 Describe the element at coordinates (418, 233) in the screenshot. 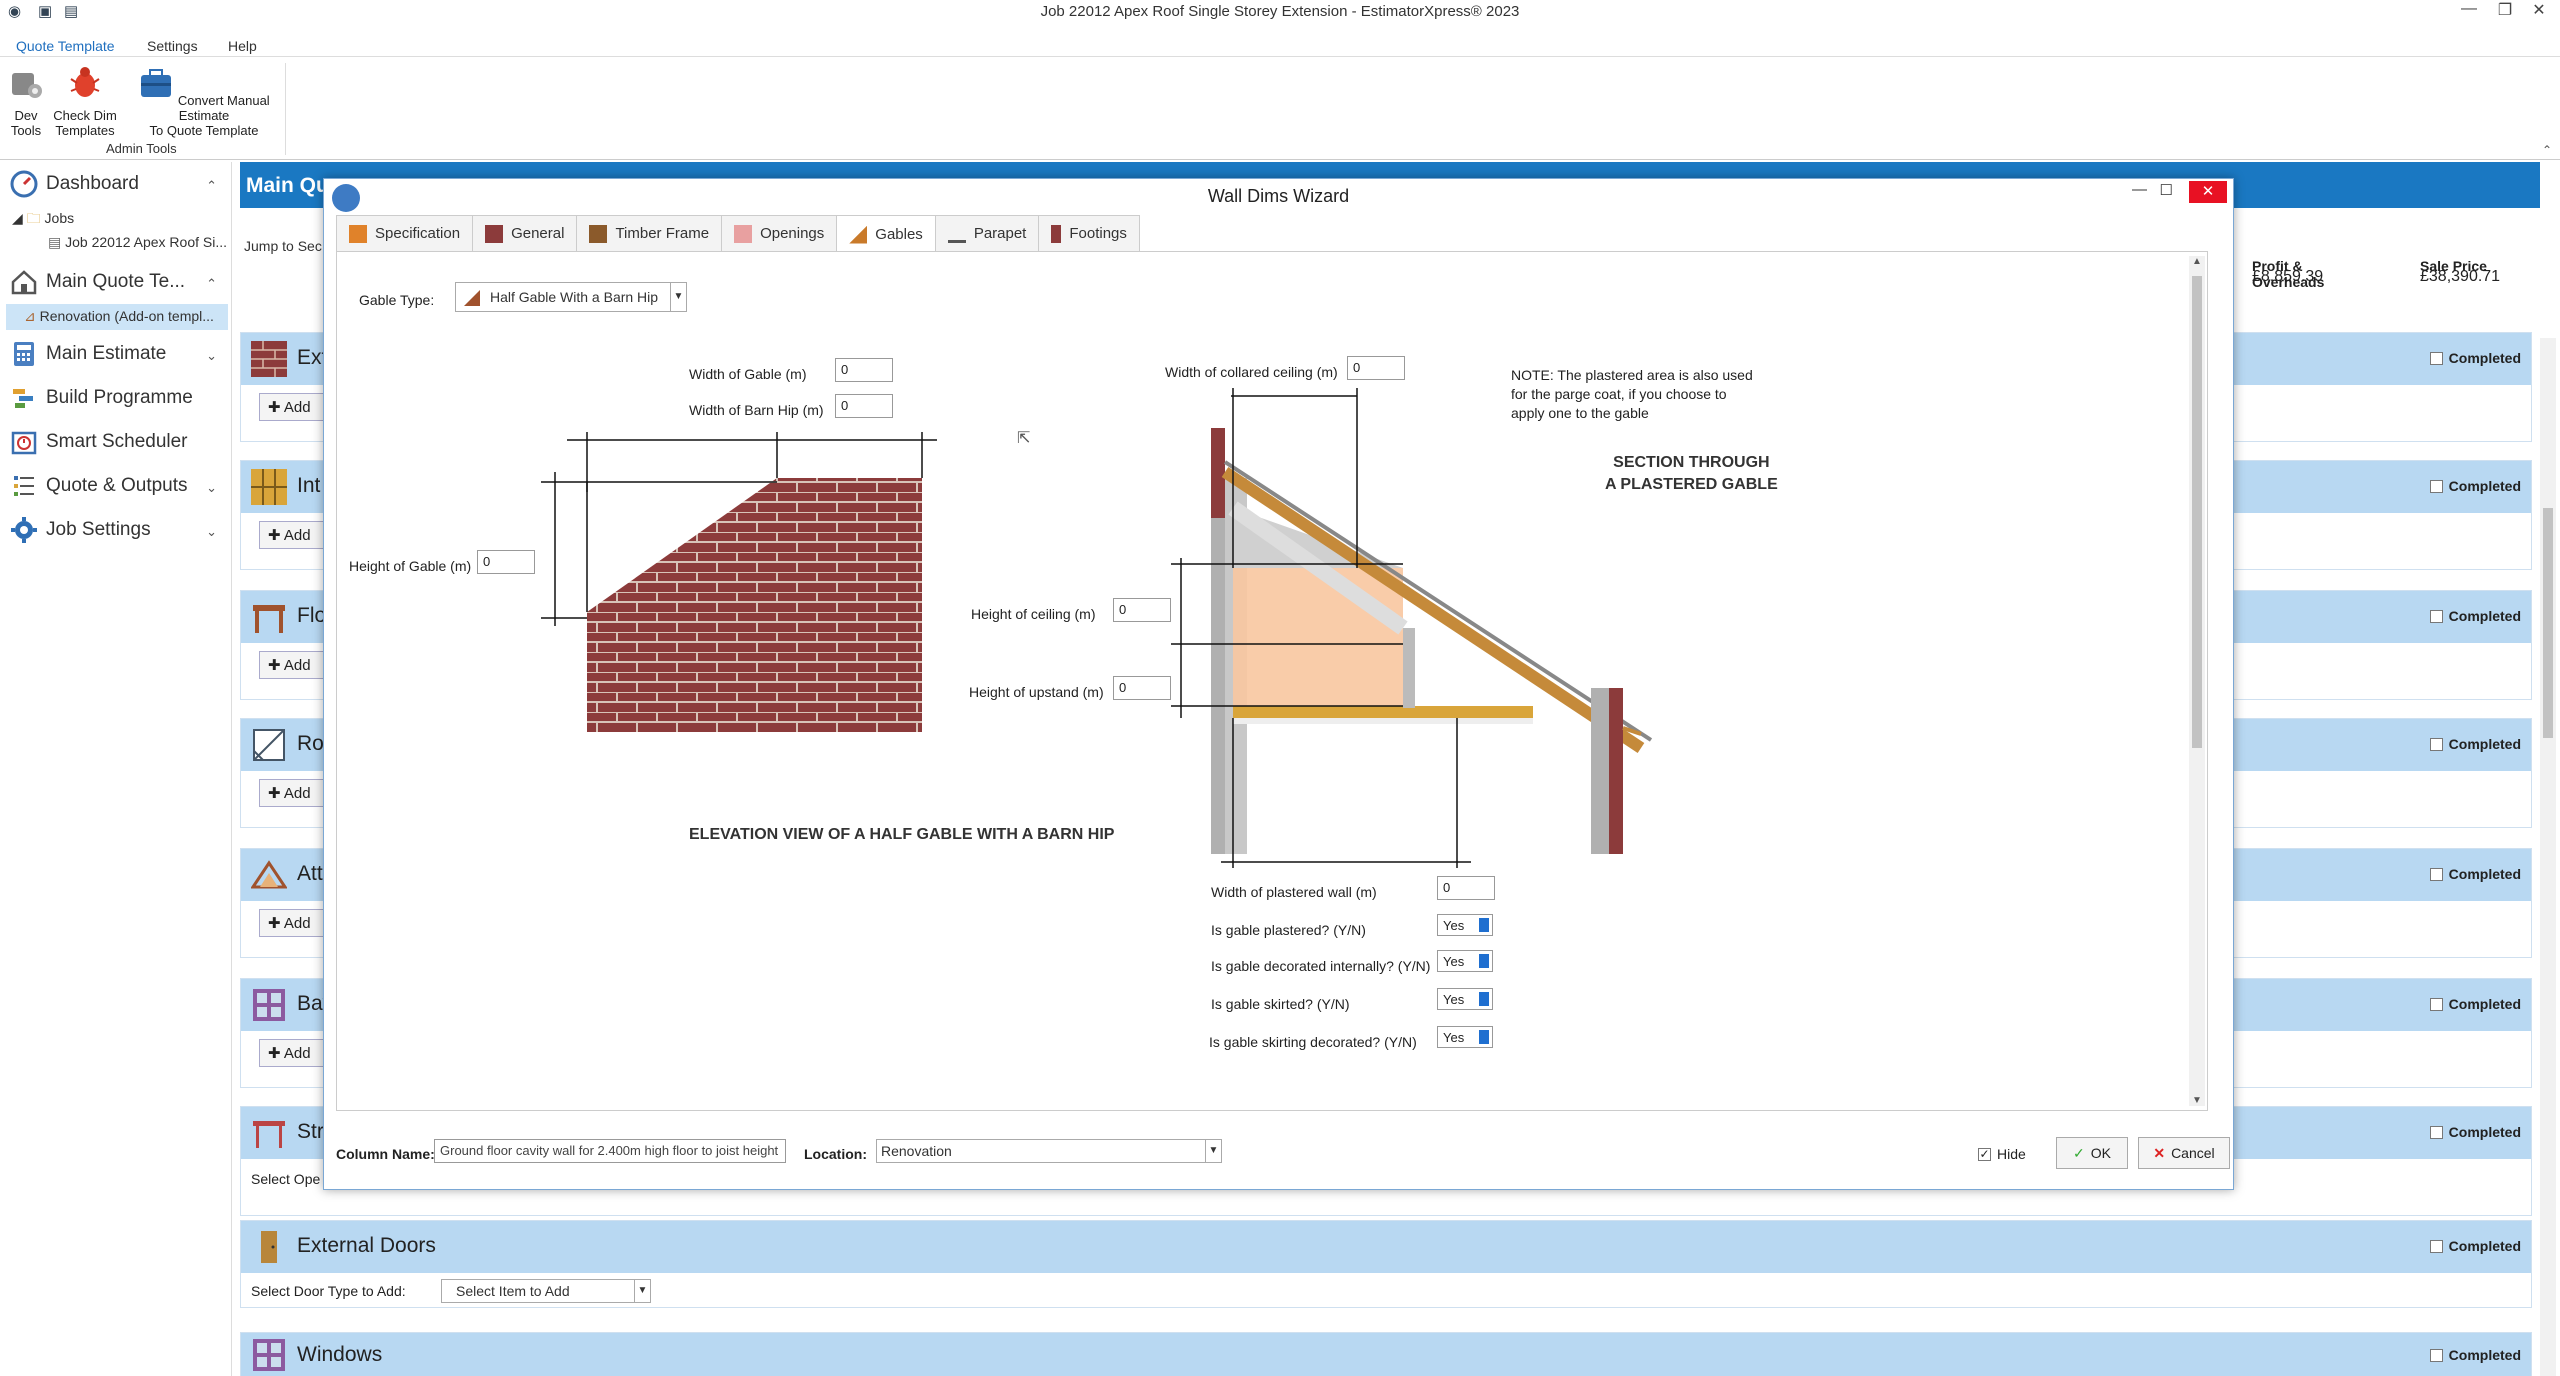

I see `tab-label: Specification` at that location.